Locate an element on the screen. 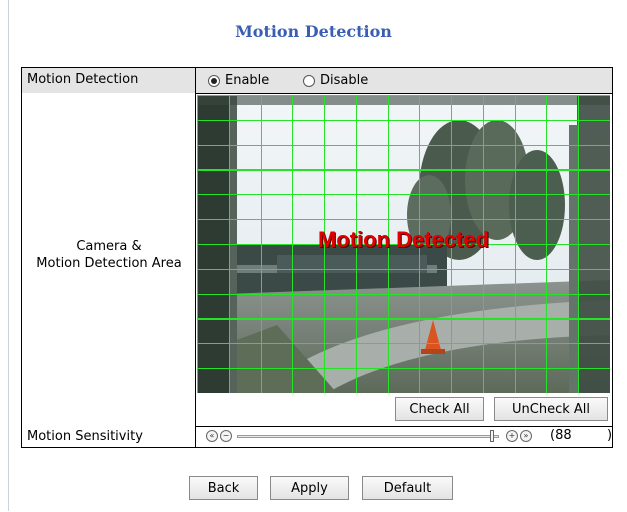  slider-thumb is located at coordinates (491, 436).